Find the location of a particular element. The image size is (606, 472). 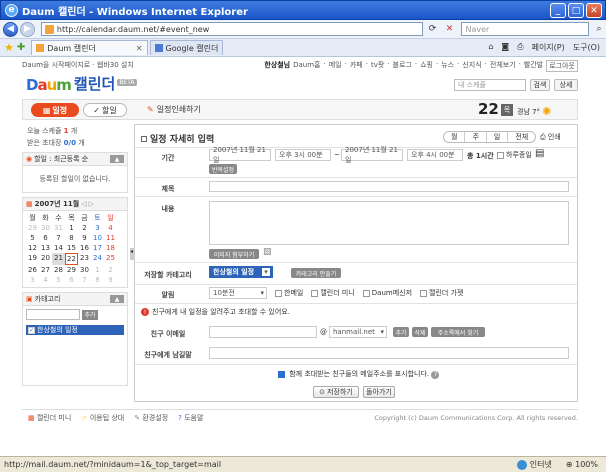

category-toggle-button: ▲ is located at coordinates (117, 299).